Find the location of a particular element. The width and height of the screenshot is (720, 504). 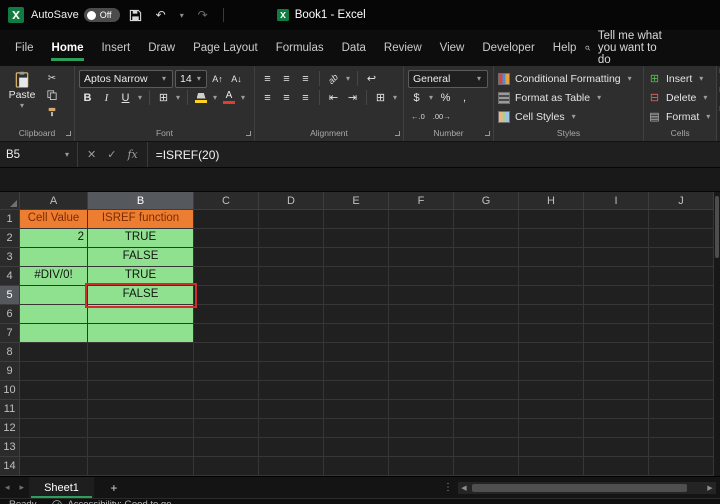

cell-B14 is located at coordinates (141, 466).